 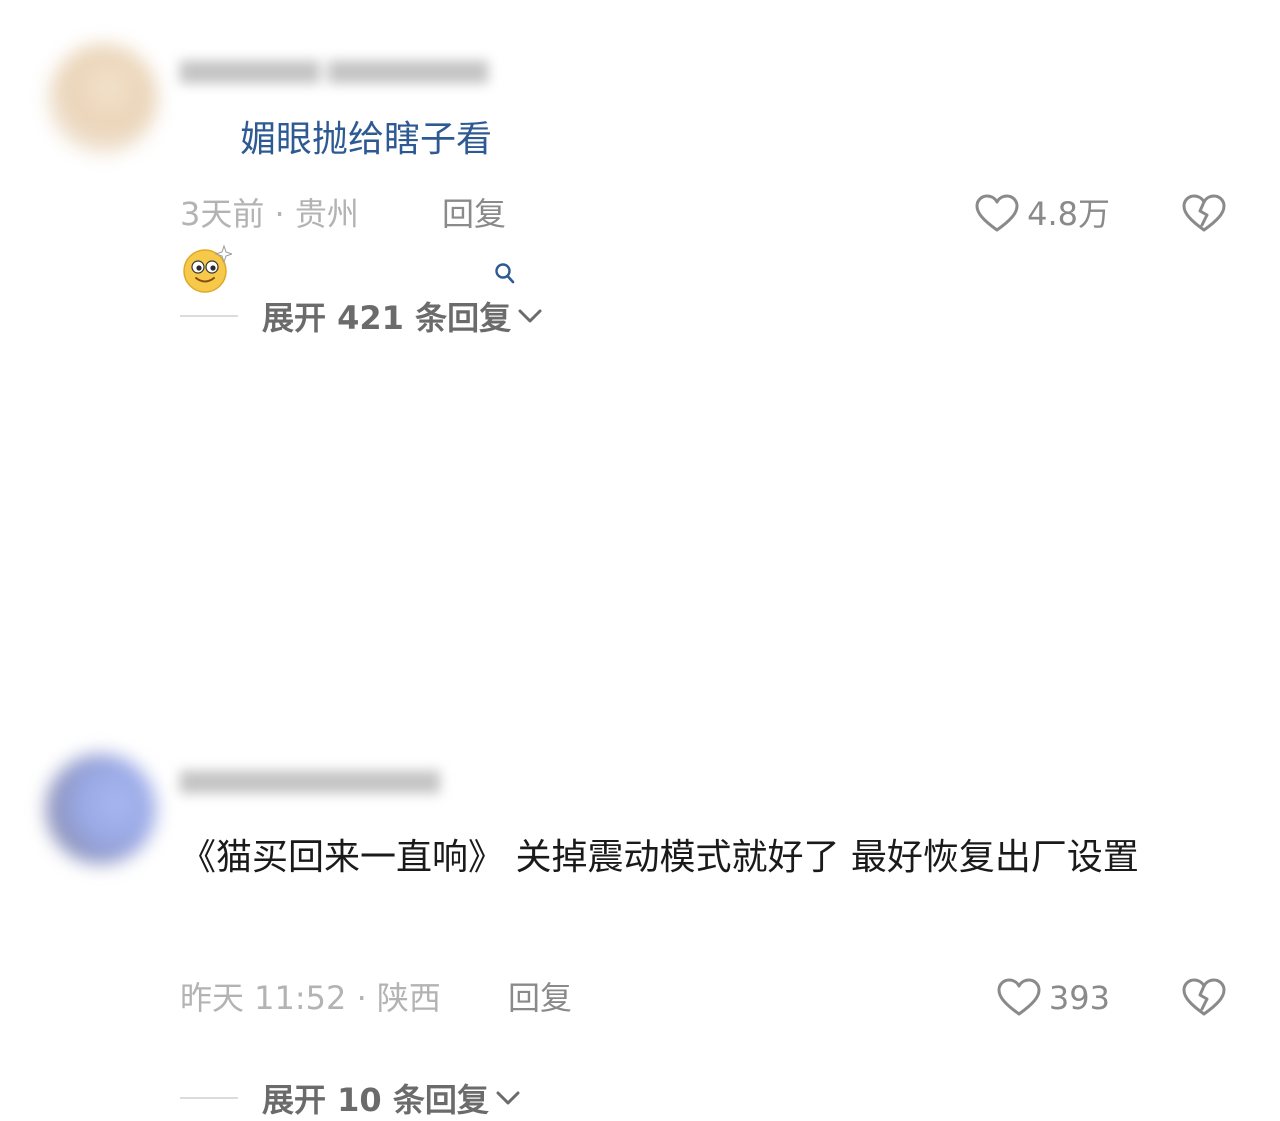 I want to click on time-location: 昨天 11:52 · 陕西, so click(x=310, y=998).